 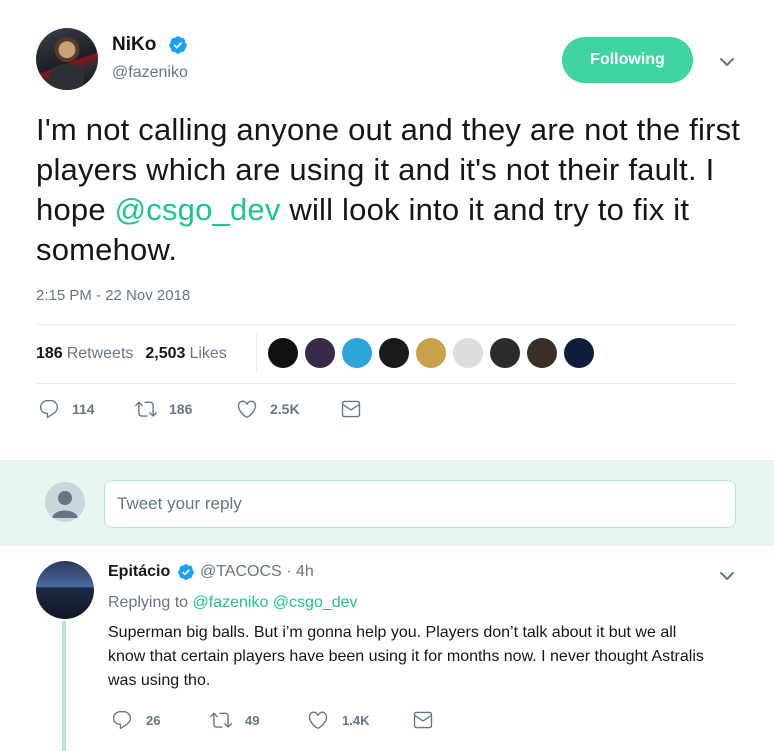 I want to click on retweet-count: 186, so click(x=181, y=409).